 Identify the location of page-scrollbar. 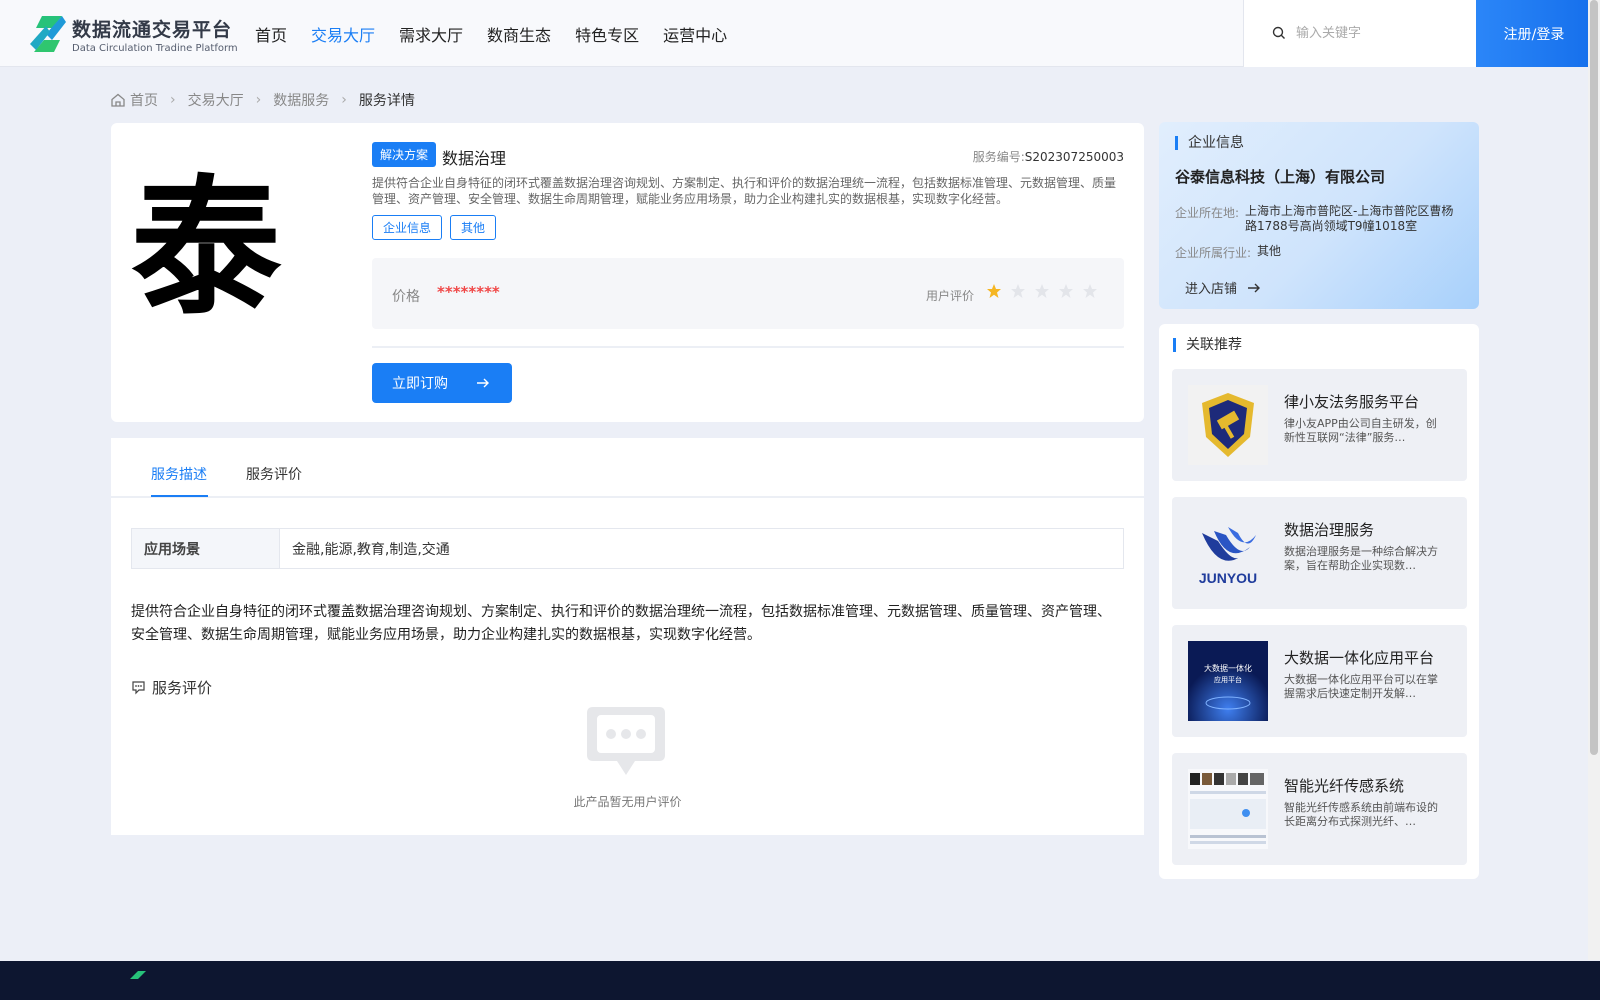
(1594, 480).